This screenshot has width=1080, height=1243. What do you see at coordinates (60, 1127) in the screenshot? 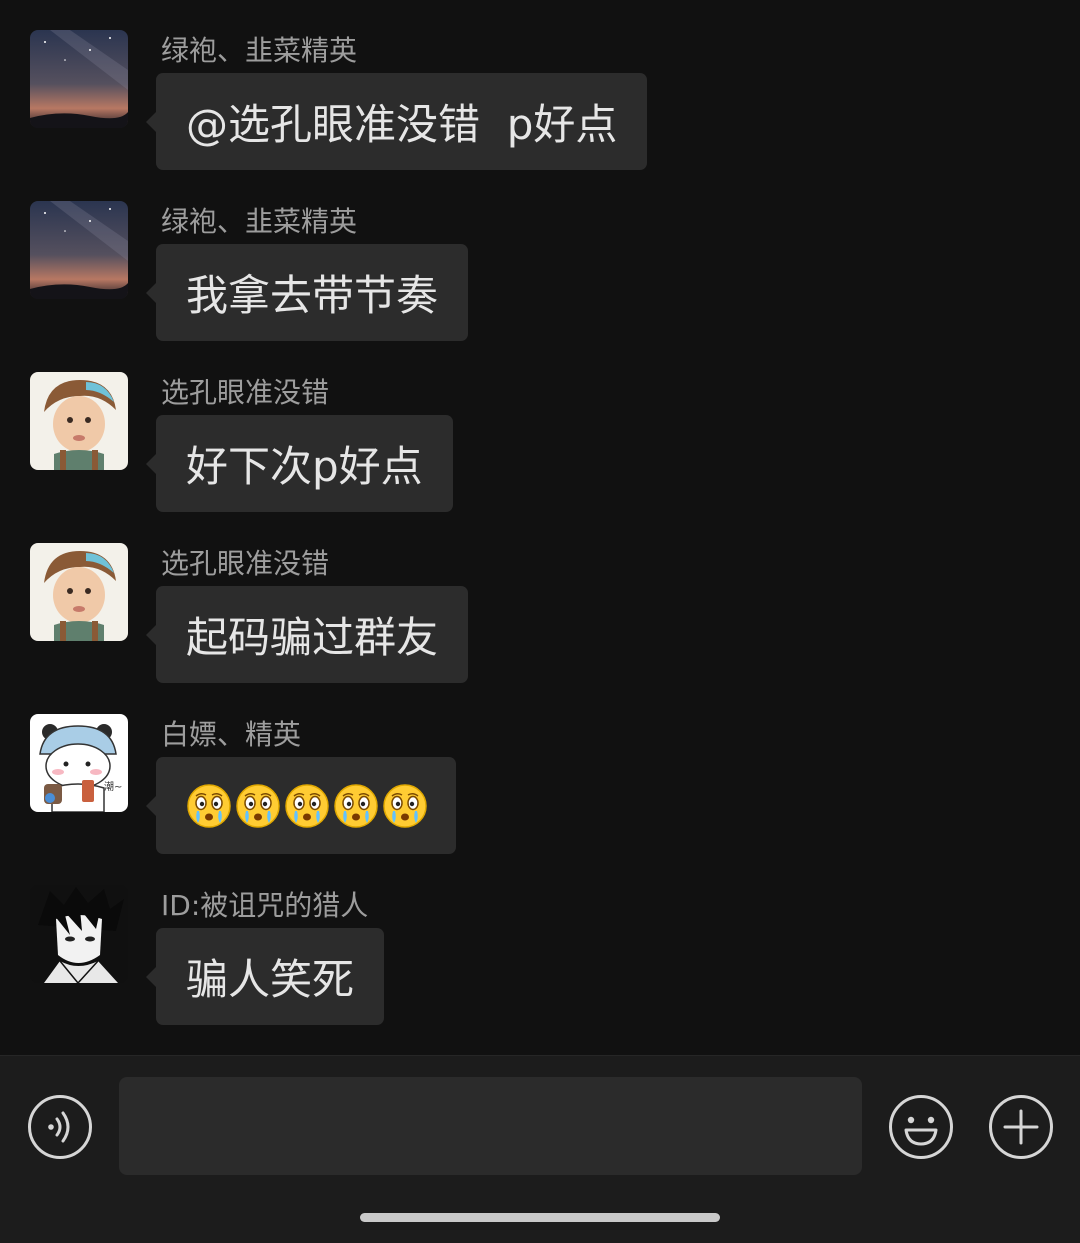
I see `voice-icon` at bounding box center [60, 1127].